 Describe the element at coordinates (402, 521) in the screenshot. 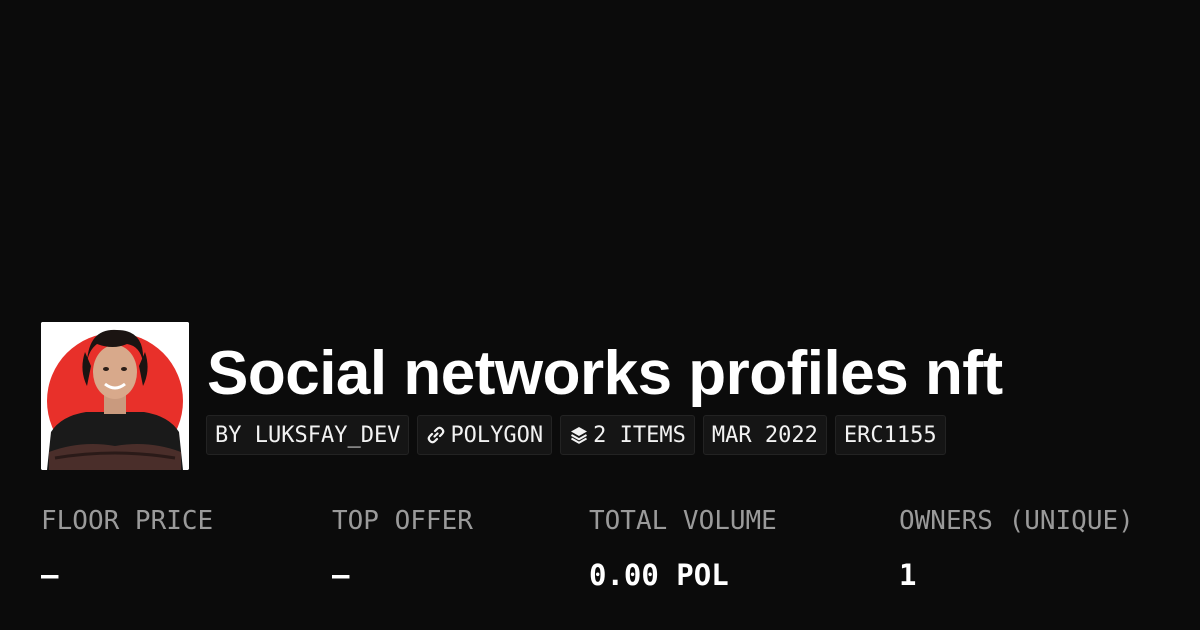

I see `top-offer-label: TOP OFFER` at that location.